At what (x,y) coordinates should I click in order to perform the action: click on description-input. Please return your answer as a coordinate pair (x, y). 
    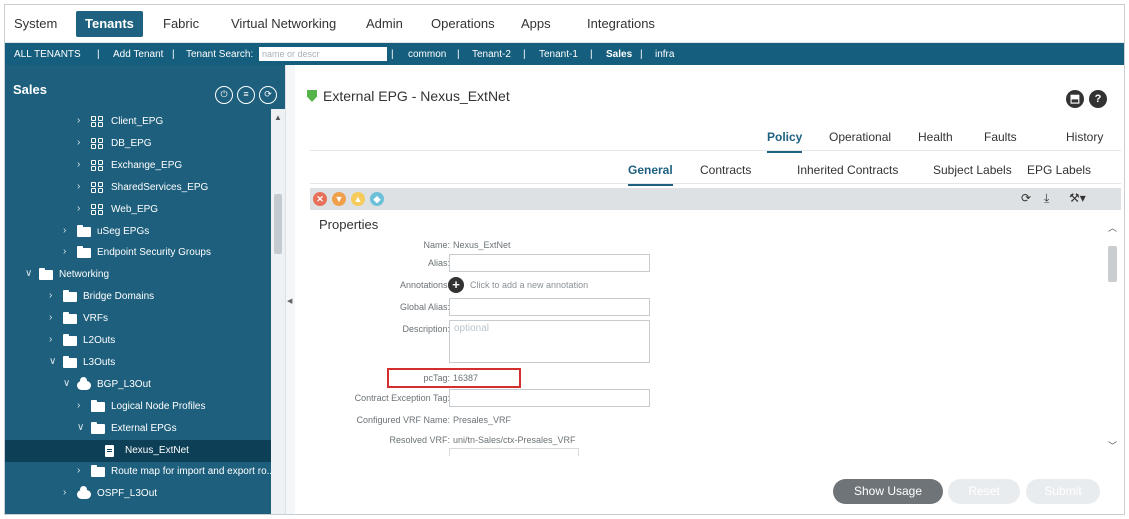
    Looking at the image, I should click on (549, 341).